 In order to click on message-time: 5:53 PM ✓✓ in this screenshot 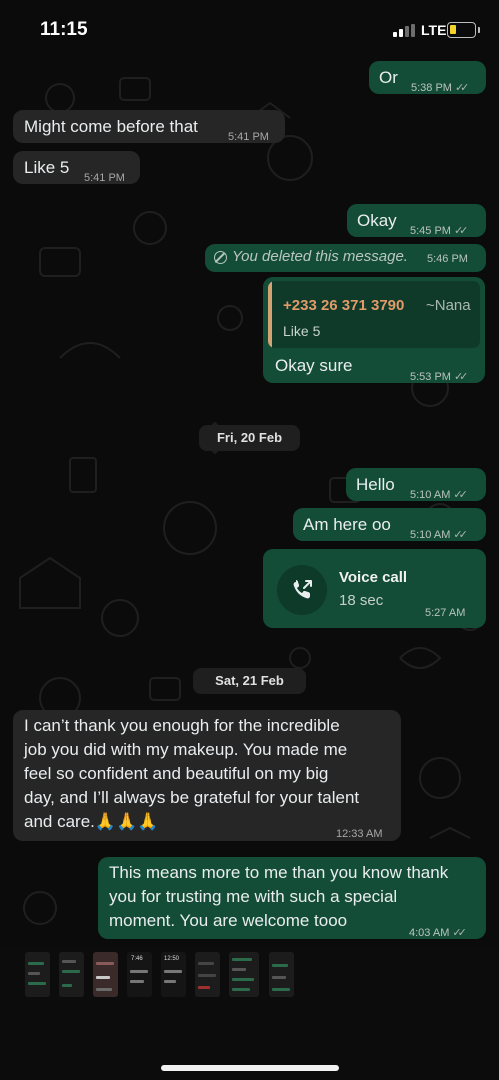, I will do `click(439, 377)`.